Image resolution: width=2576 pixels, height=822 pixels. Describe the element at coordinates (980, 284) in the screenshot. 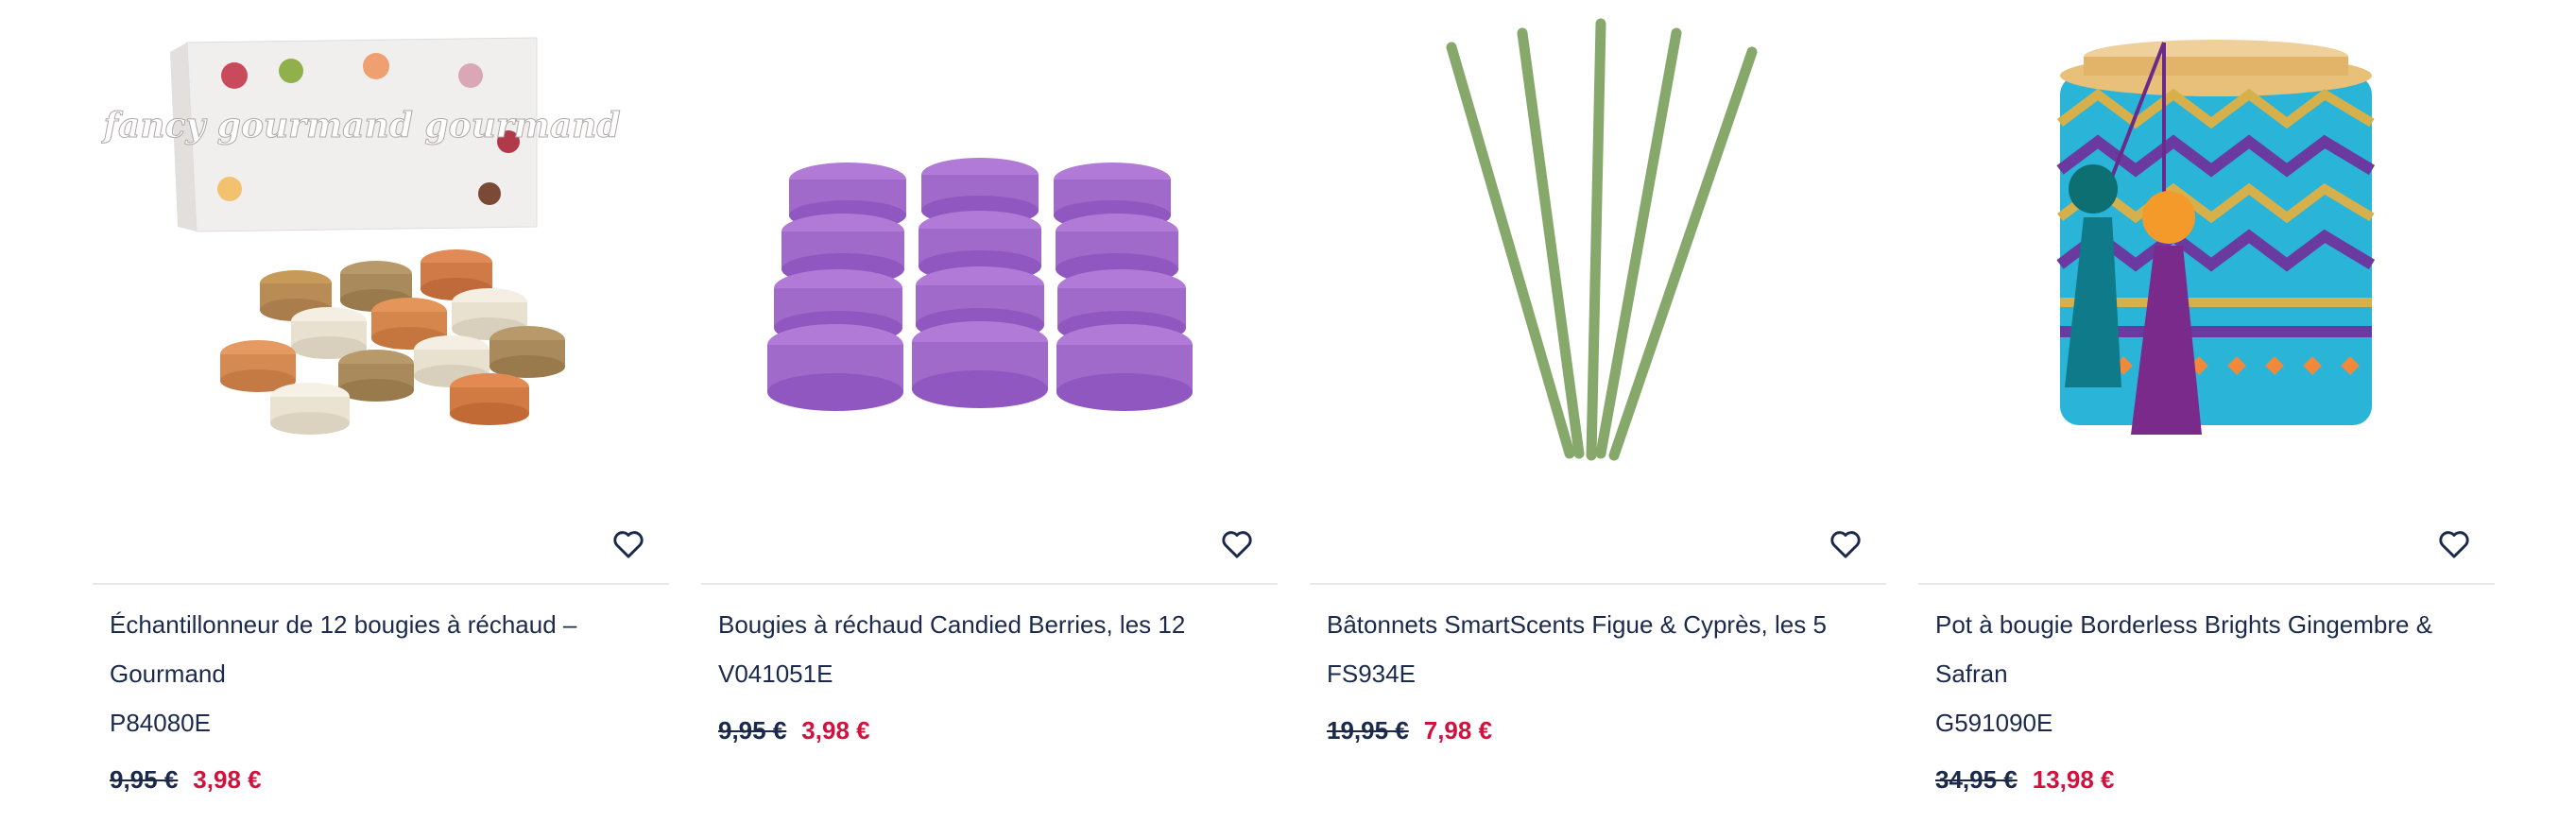

I see `product-image-purple-tealights` at that location.